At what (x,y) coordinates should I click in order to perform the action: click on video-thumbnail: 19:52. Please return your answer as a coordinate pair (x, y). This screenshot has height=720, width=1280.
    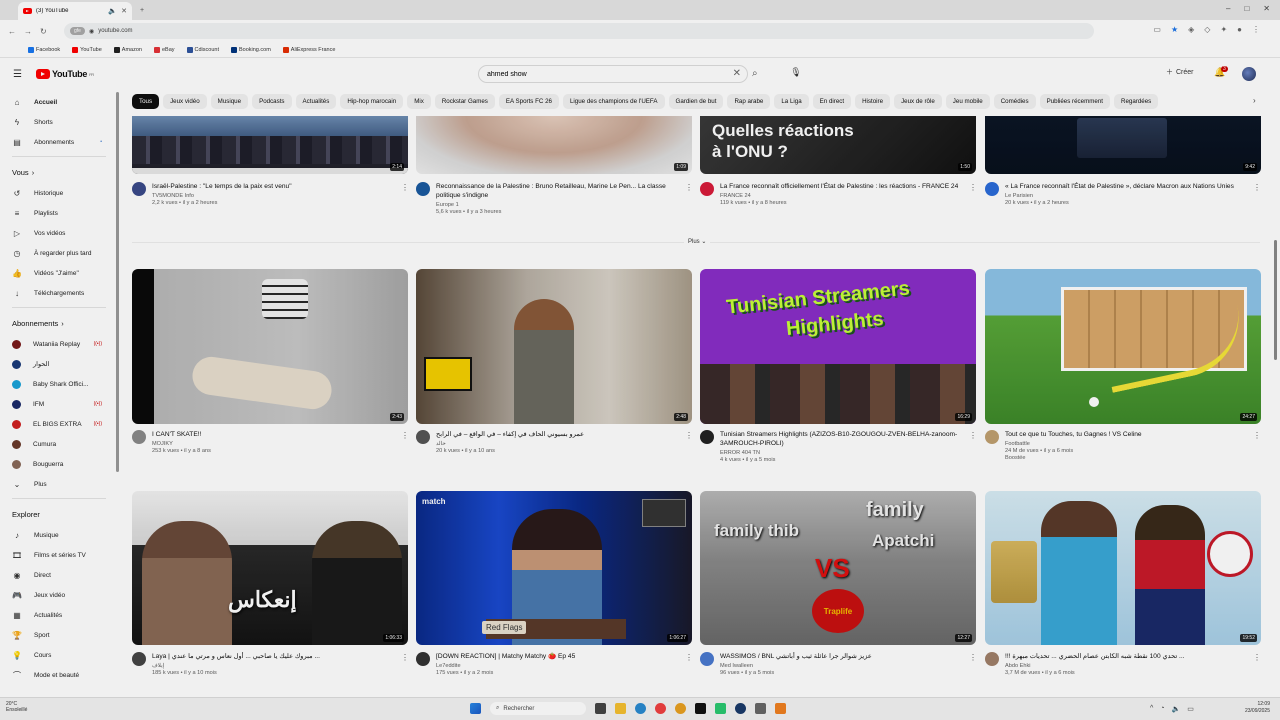
    Looking at the image, I should click on (1123, 568).